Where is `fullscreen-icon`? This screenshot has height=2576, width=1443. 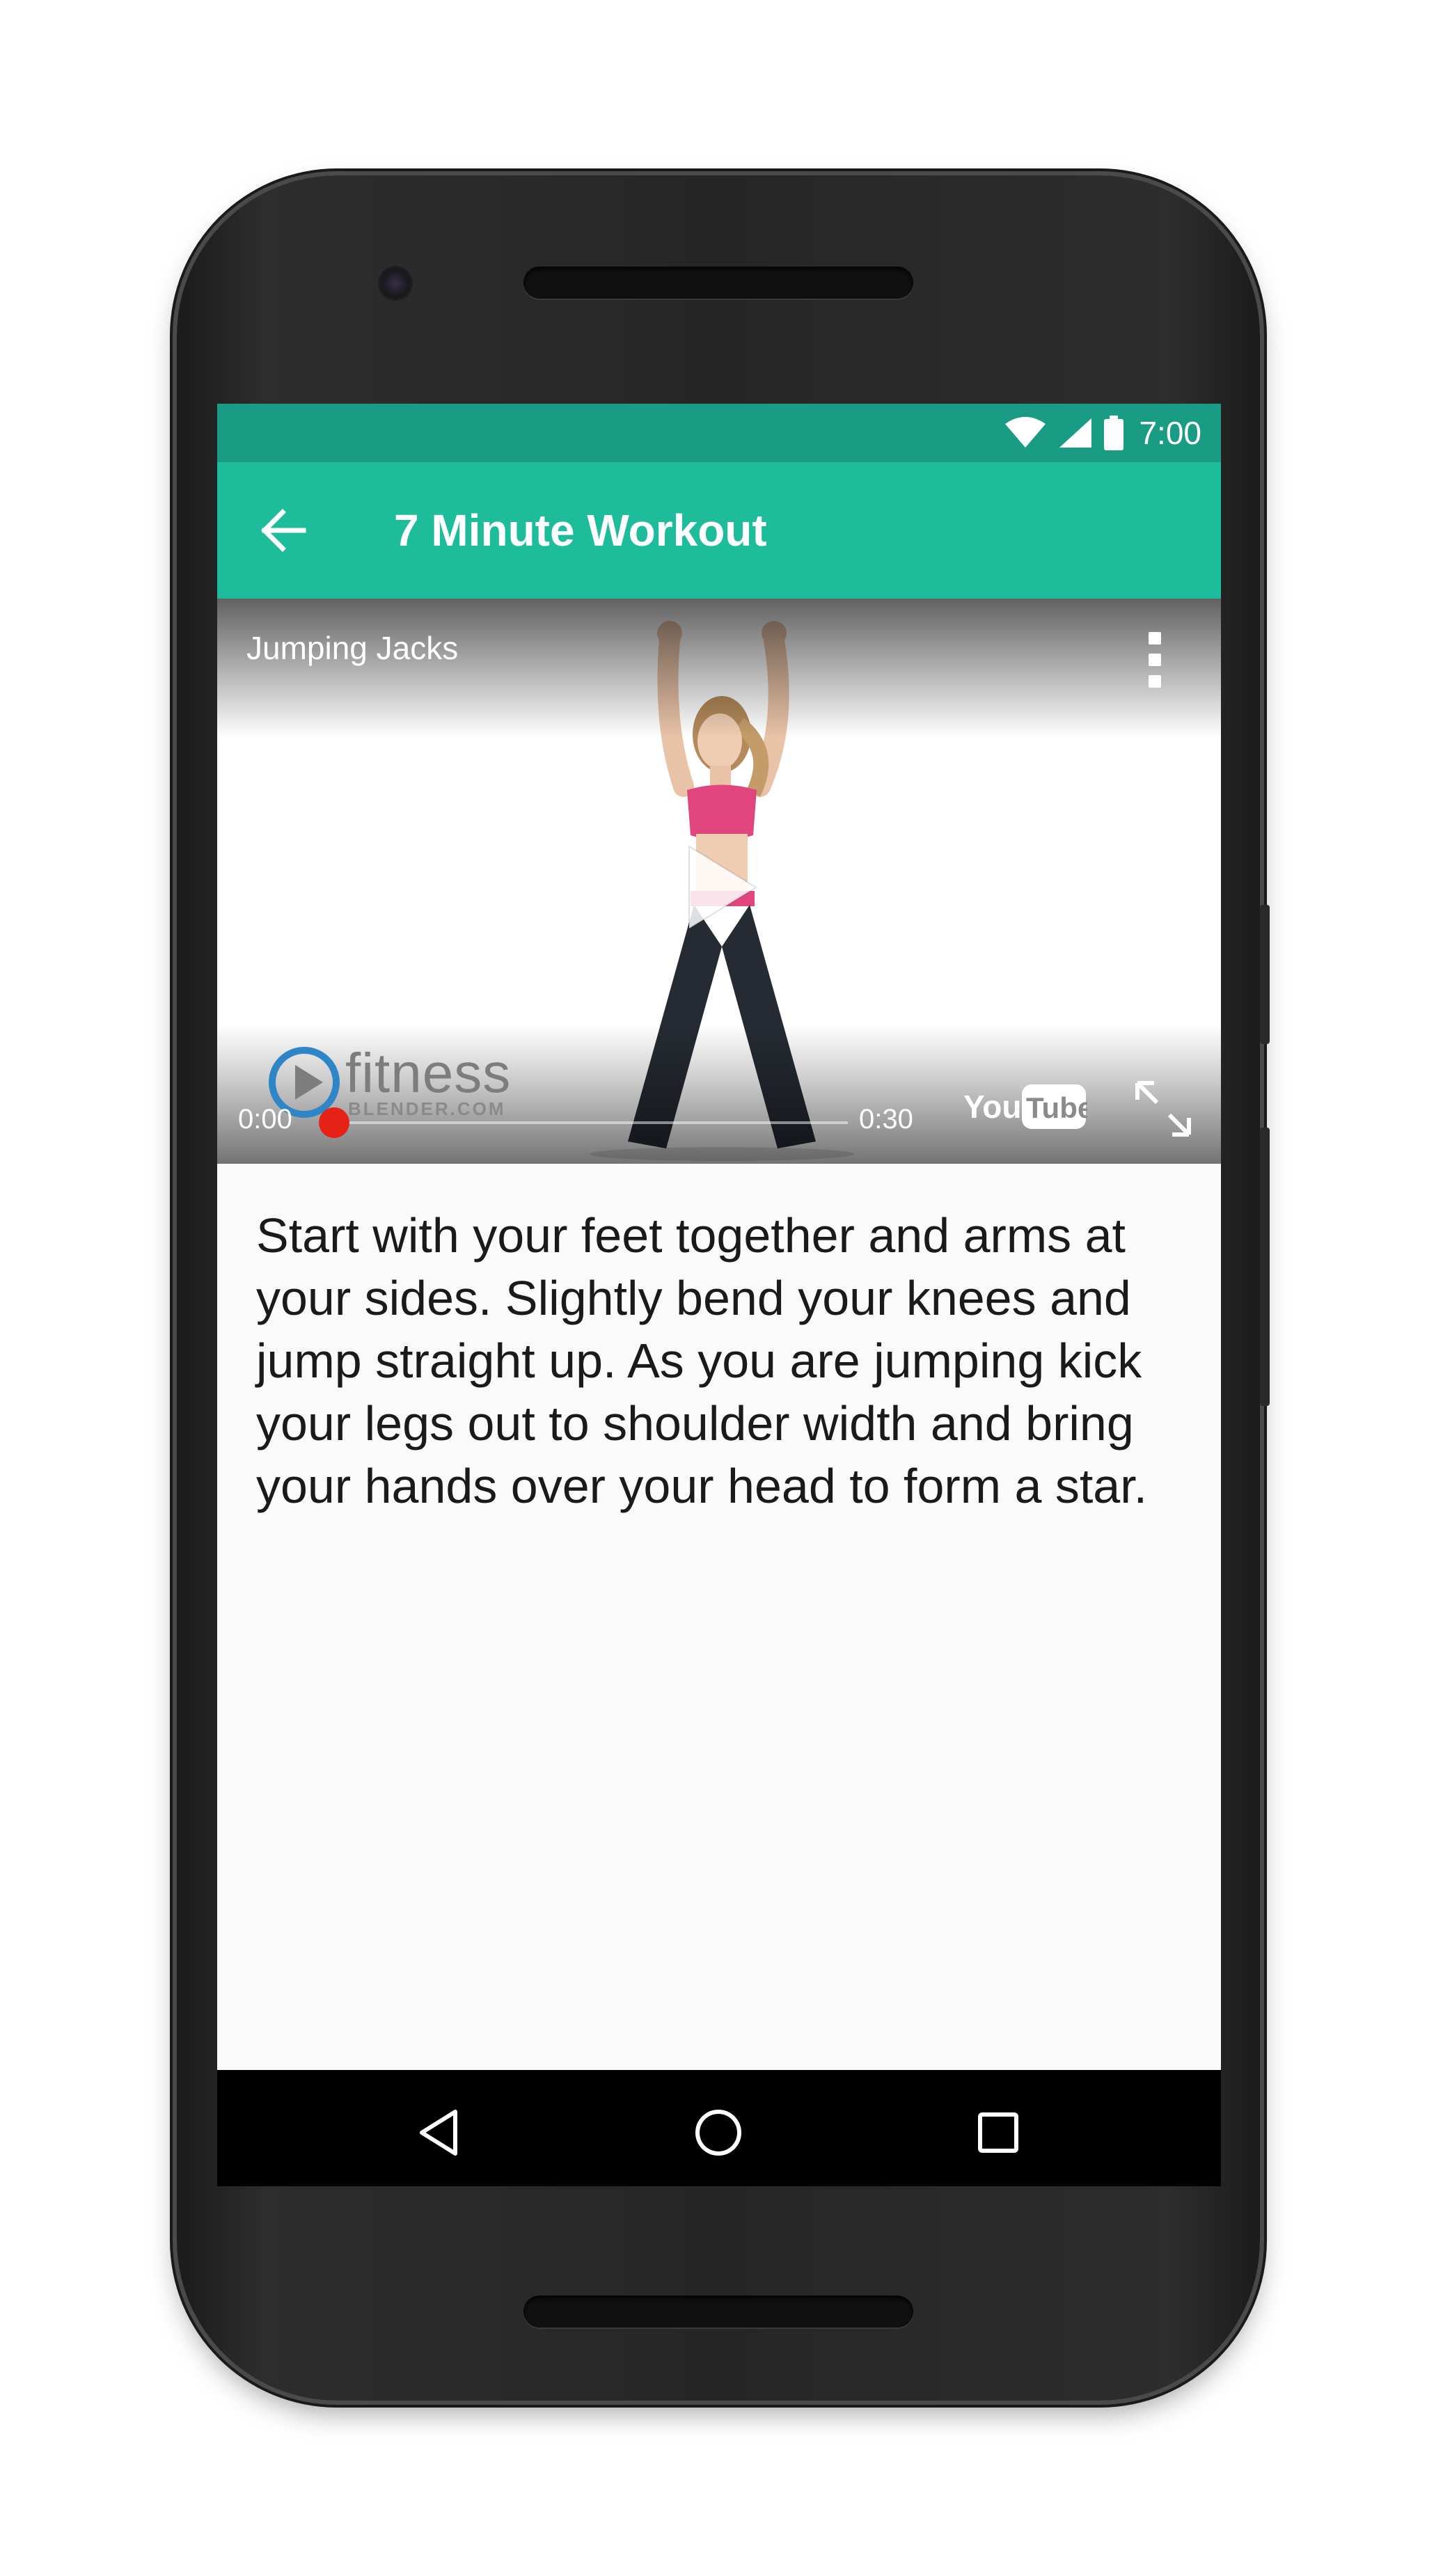 fullscreen-icon is located at coordinates (1163, 1109).